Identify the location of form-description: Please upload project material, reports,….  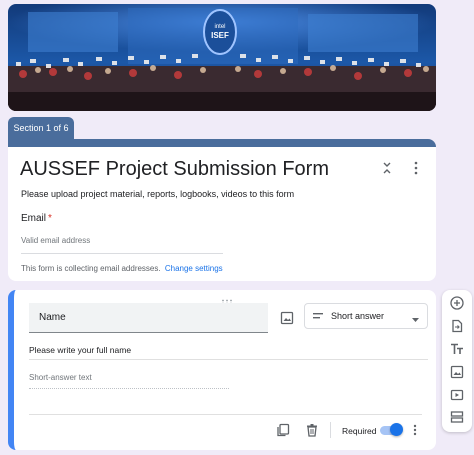
(157, 194).